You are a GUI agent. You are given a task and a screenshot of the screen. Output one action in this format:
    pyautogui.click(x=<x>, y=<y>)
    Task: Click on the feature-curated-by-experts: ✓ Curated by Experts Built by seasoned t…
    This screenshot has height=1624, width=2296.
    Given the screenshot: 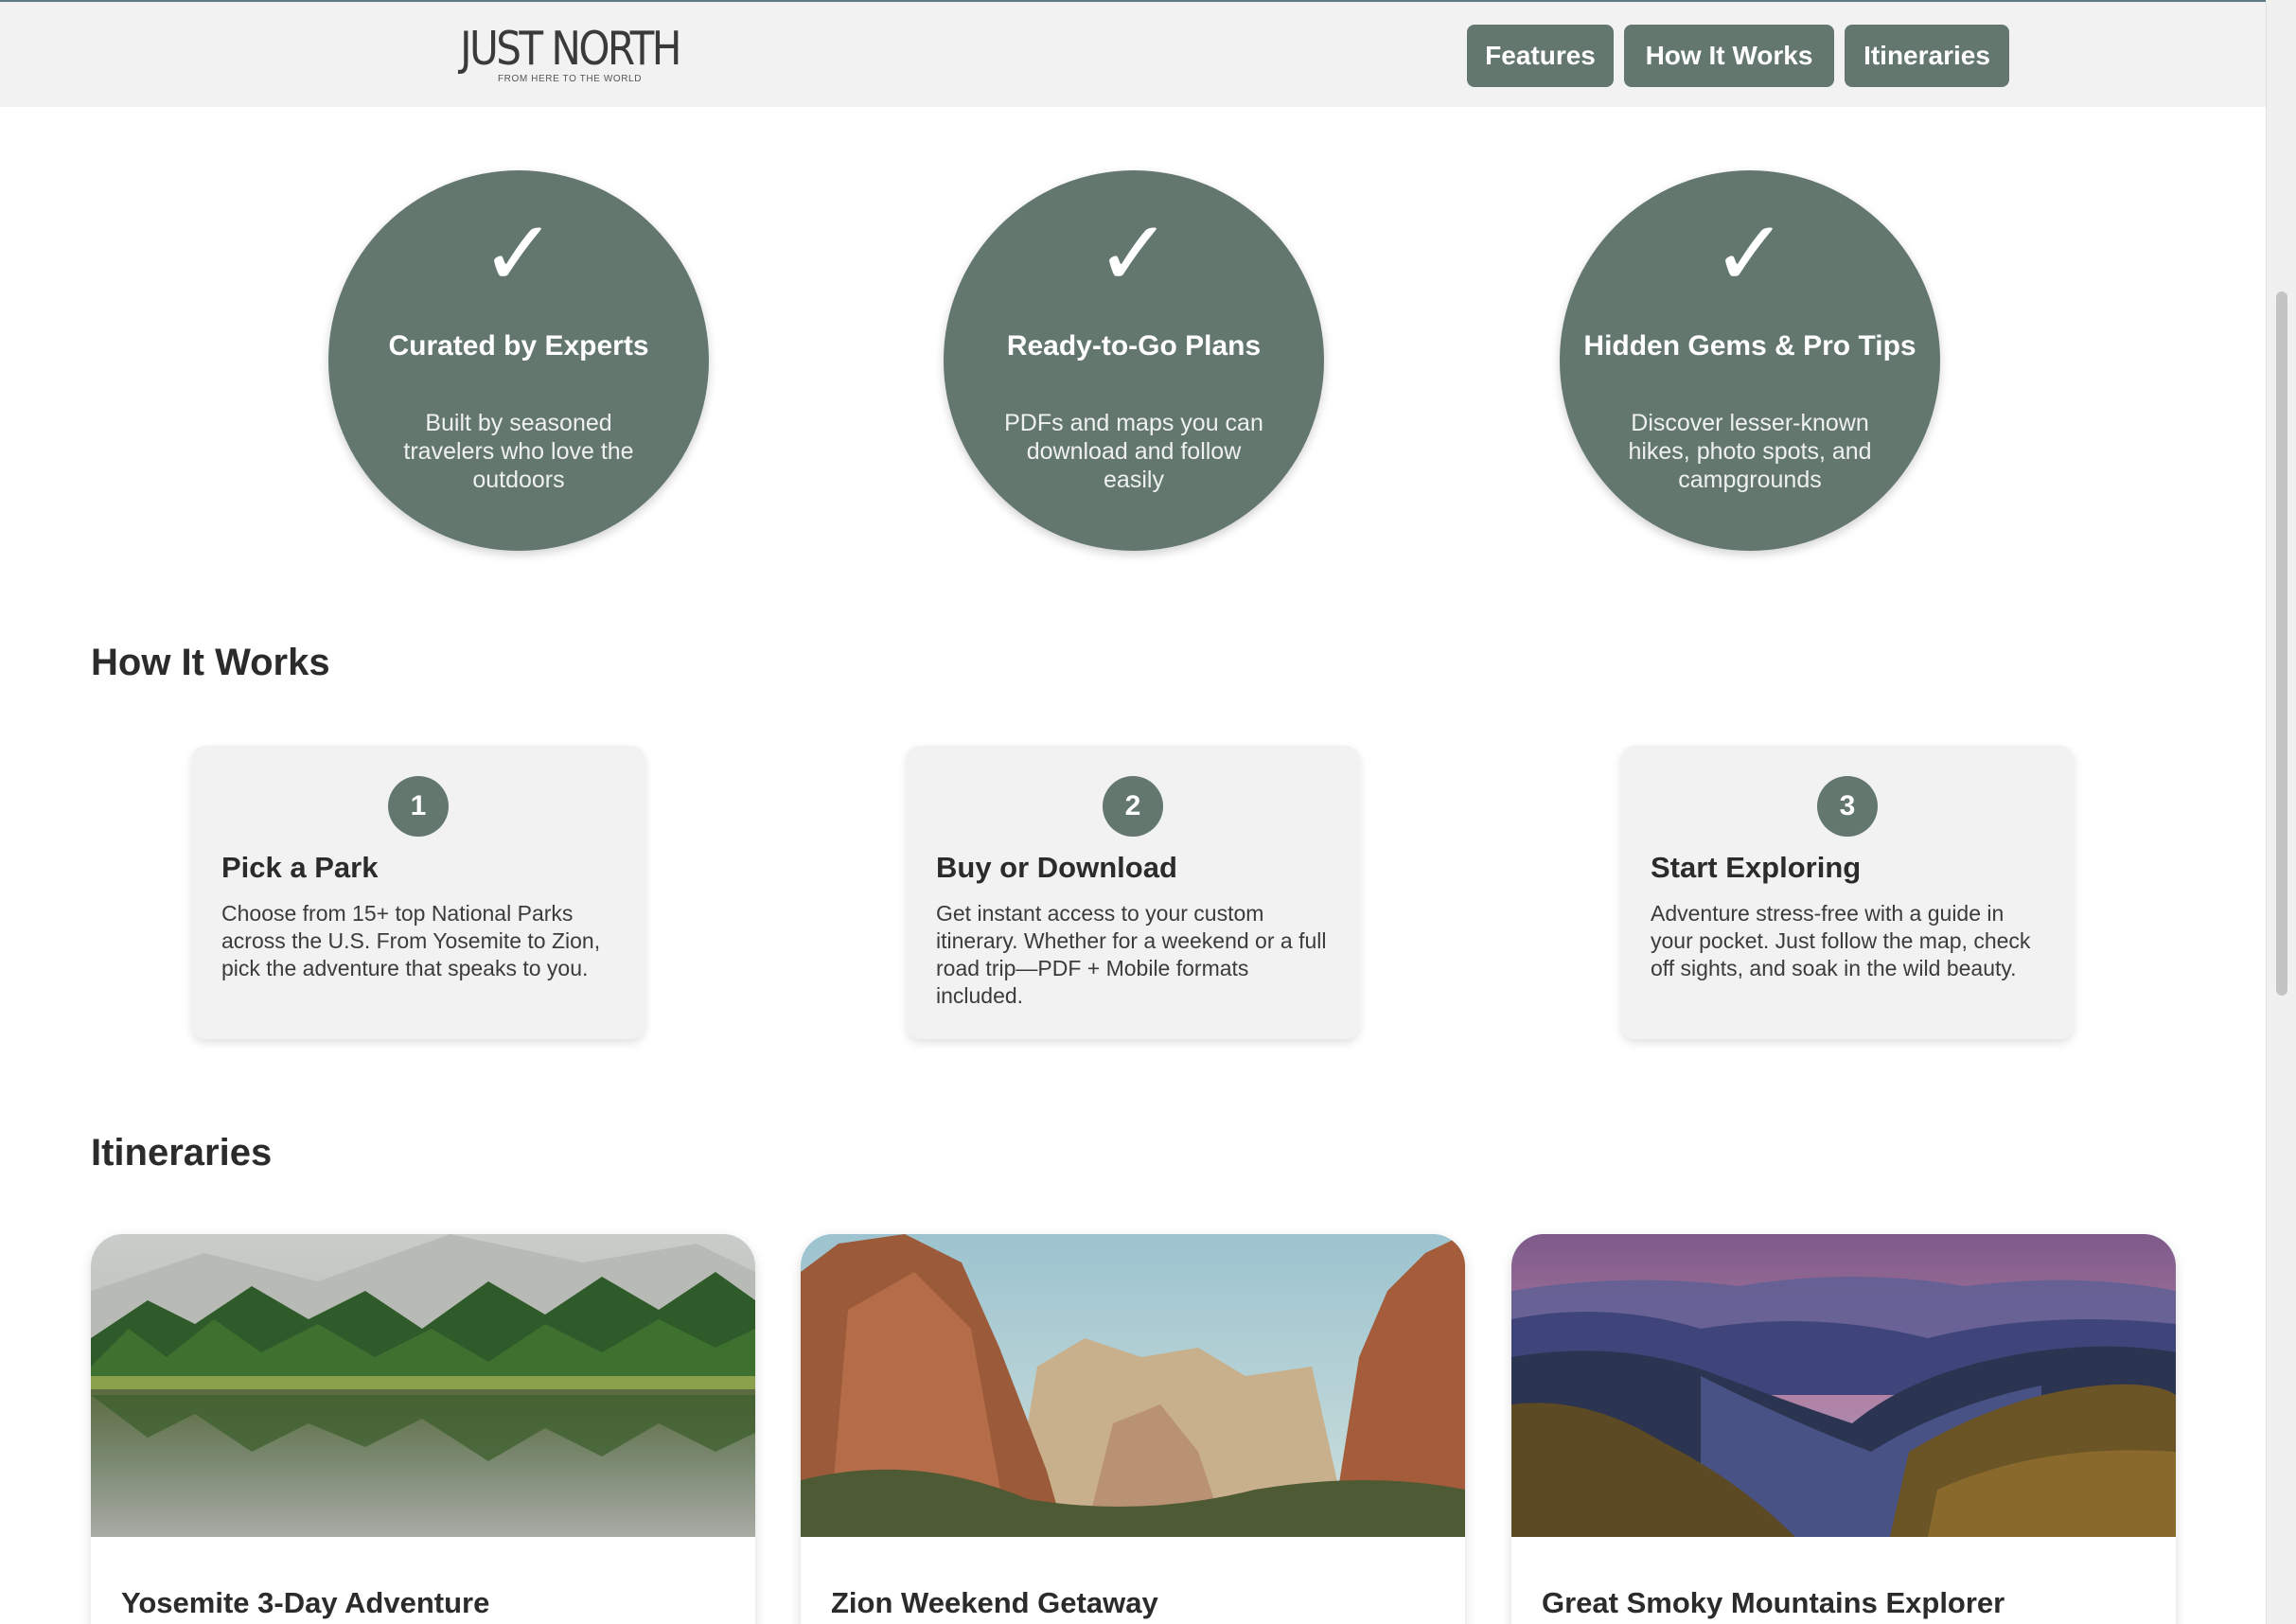 What is the action you would take?
    pyautogui.click(x=518, y=361)
    